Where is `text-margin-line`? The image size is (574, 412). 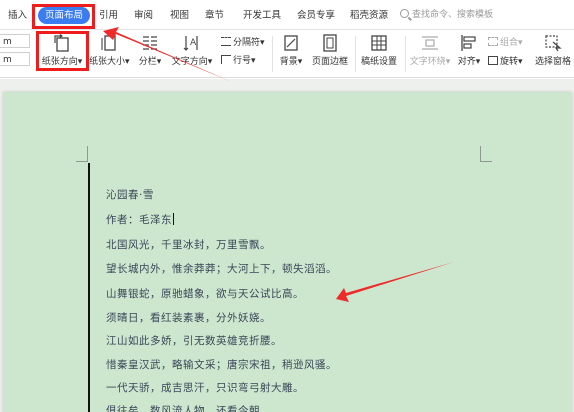
text-margin-line is located at coordinates (89, 287).